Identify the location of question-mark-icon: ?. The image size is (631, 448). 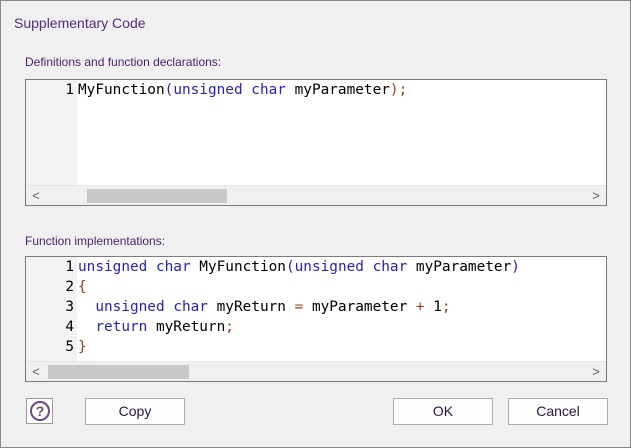
(40, 411).